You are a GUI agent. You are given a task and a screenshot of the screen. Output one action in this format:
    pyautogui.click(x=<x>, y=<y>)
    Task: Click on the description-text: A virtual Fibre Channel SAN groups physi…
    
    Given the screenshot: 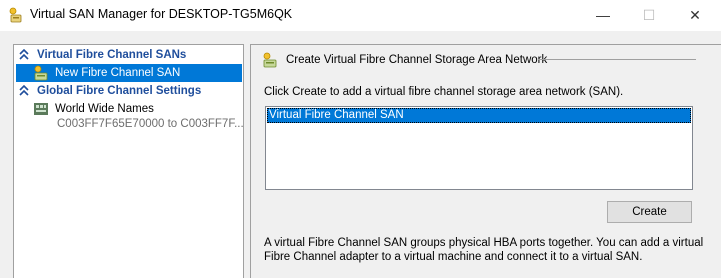 What is the action you would take?
    pyautogui.click(x=484, y=250)
    